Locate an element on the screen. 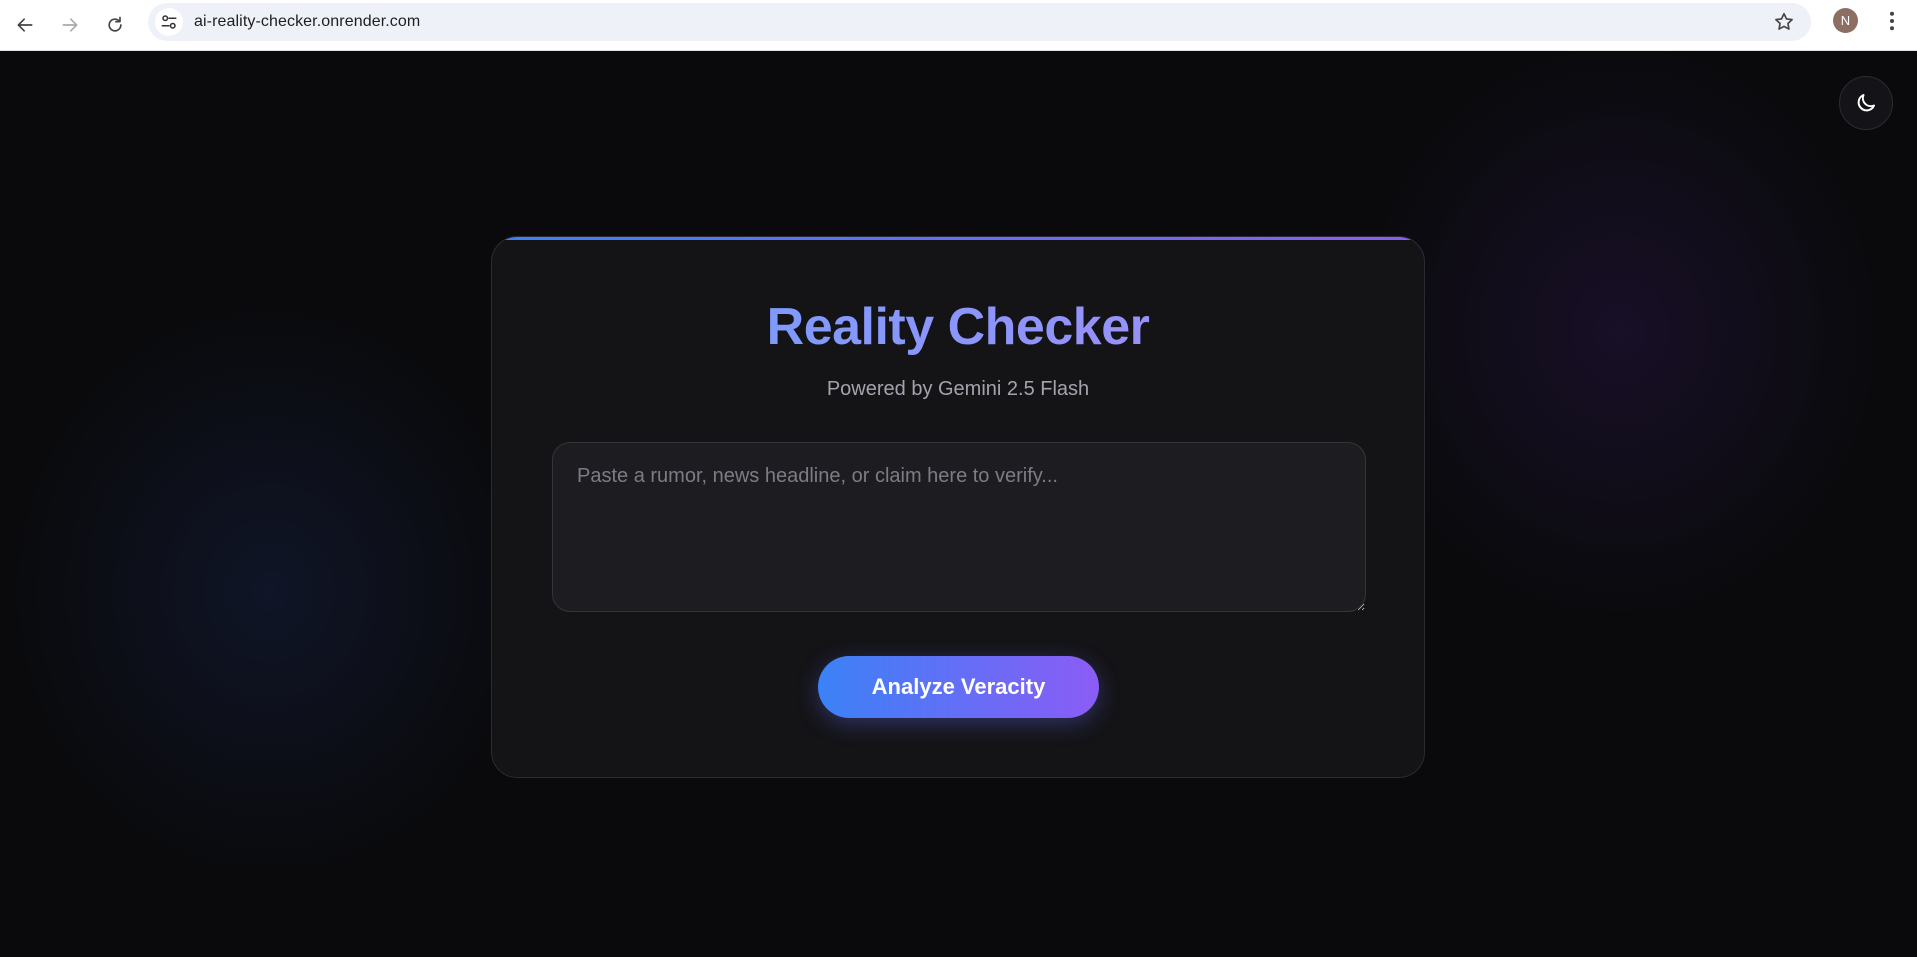 Image resolution: width=1917 pixels, height=957 pixels. site-info-button is located at coordinates (169, 22).